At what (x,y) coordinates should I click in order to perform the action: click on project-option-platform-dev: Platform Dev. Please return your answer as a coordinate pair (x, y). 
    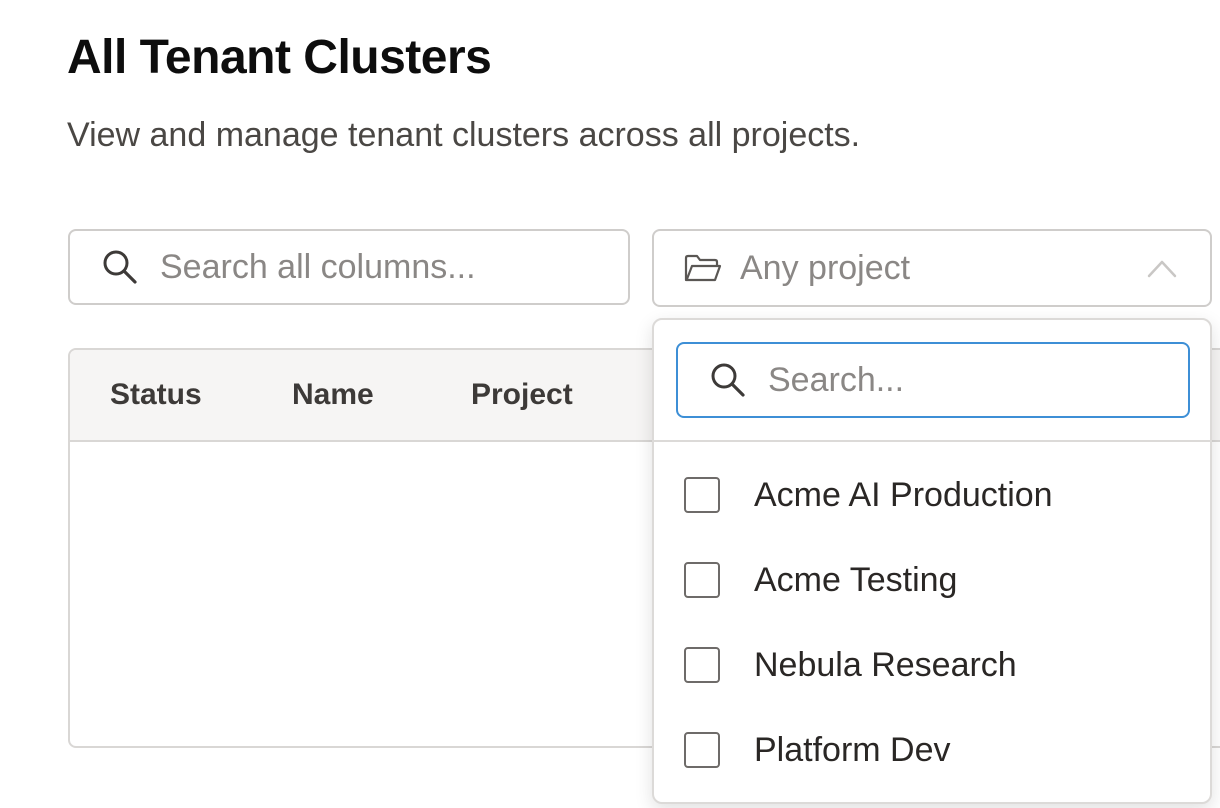
    Looking at the image, I should click on (934, 750).